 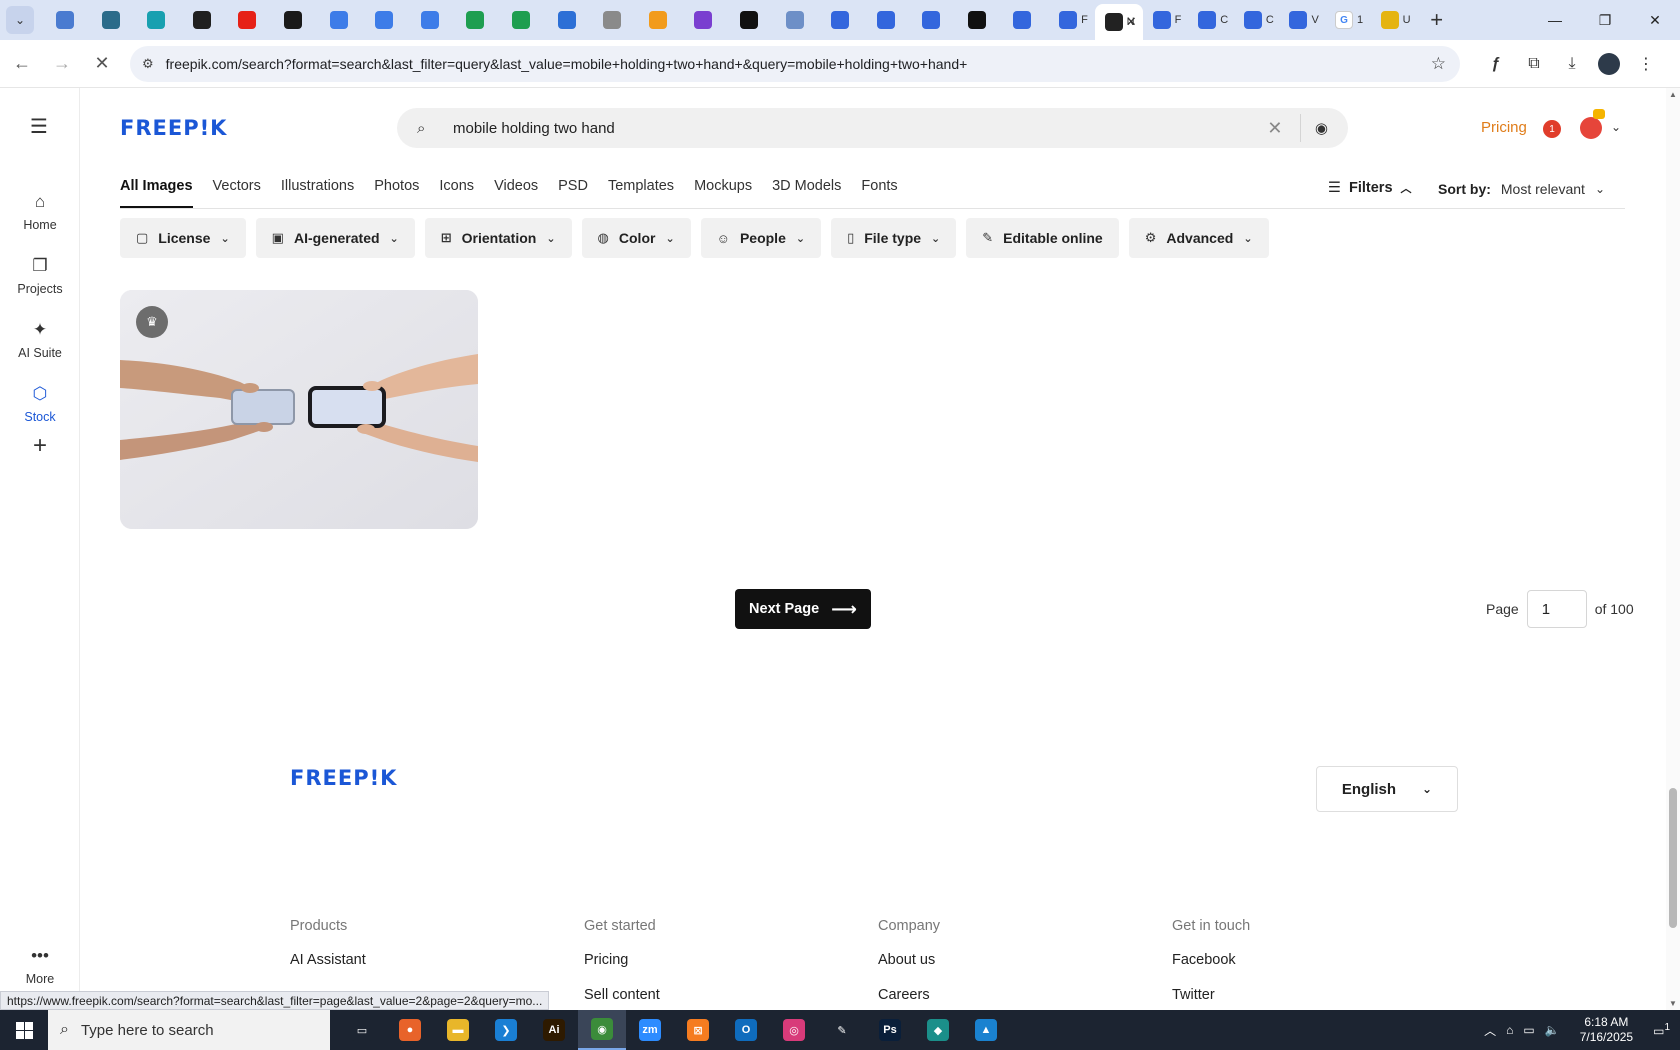 I want to click on scroll-down-arrow-icon: ▼, so click(x=1673, y=1003).